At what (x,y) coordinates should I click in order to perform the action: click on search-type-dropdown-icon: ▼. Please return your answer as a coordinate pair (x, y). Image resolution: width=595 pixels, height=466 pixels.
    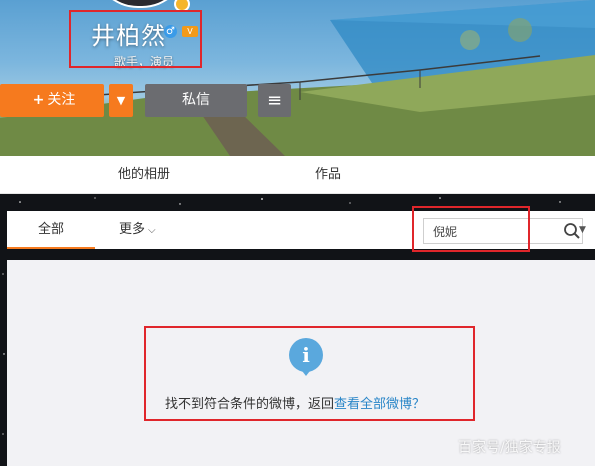
    Looking at the image, I should click on (582, 230).